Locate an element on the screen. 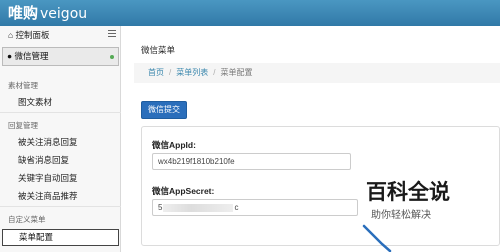  sidebar-collapse-icon is located at coordinates (112, 34).